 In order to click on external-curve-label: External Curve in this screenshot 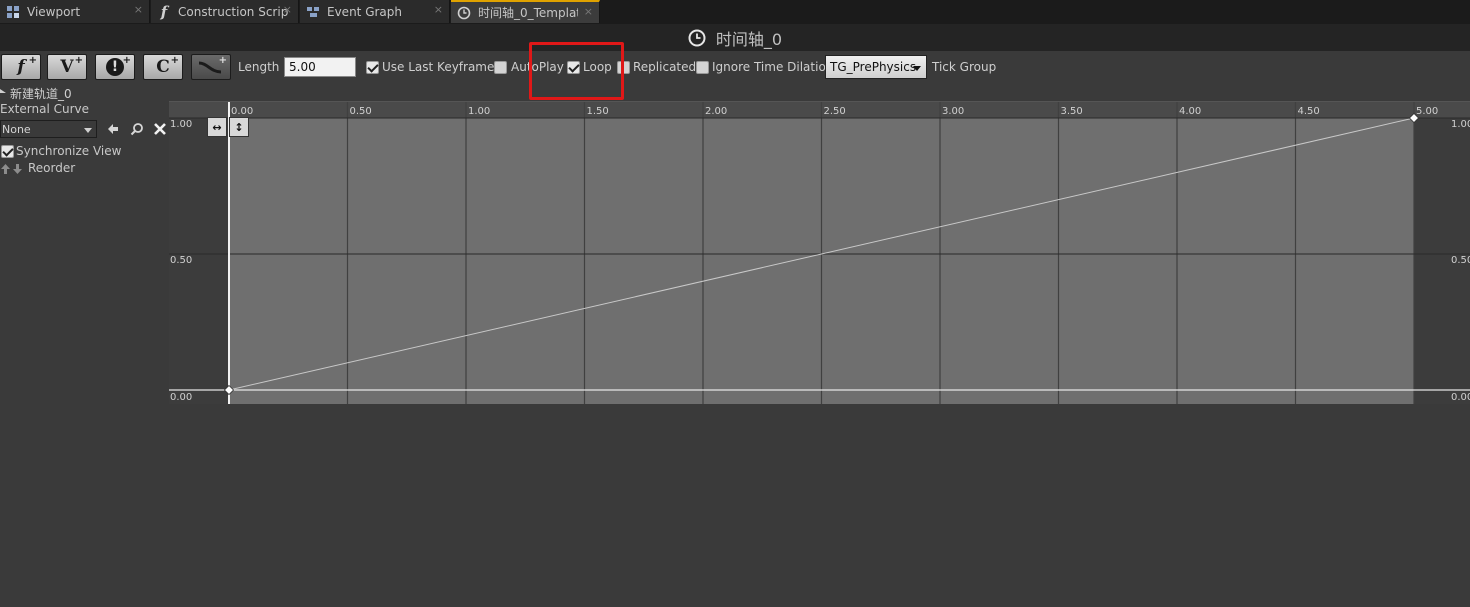, I will do `click(45, 109)`.